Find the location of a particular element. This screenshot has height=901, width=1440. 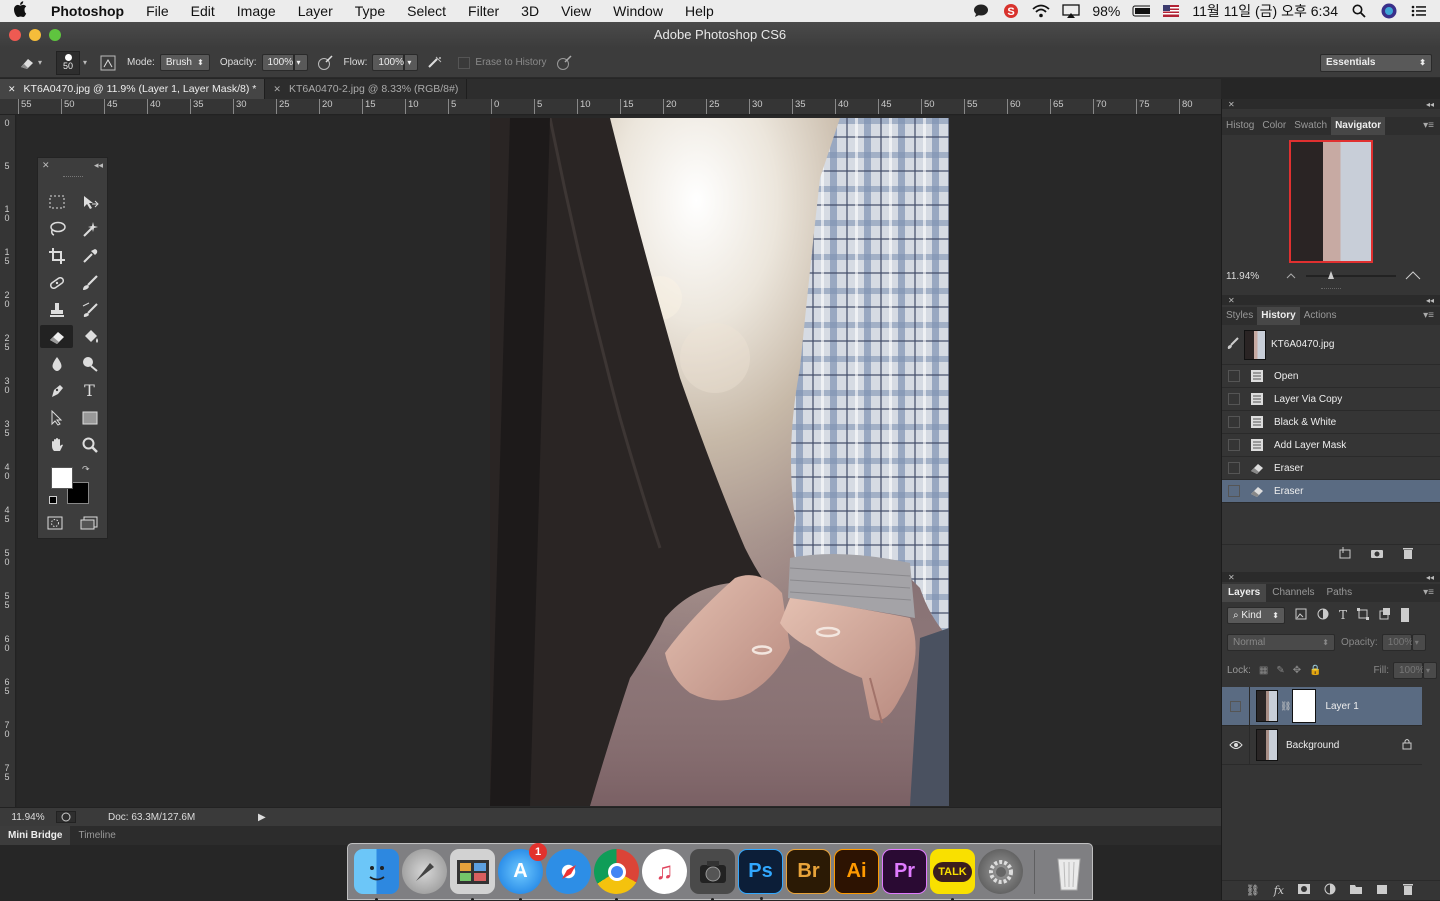

layer-visibility-toggle is located at coordinates (1236, 706).